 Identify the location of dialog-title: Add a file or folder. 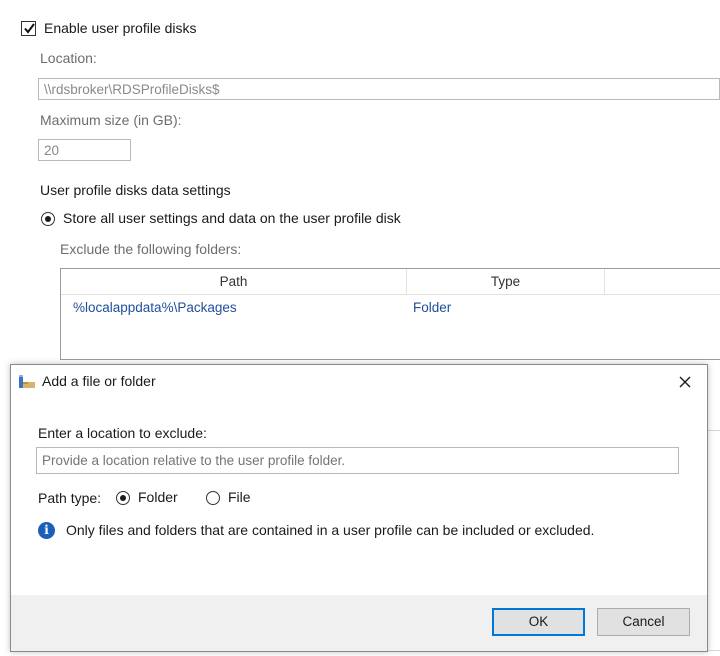
(99, 381).